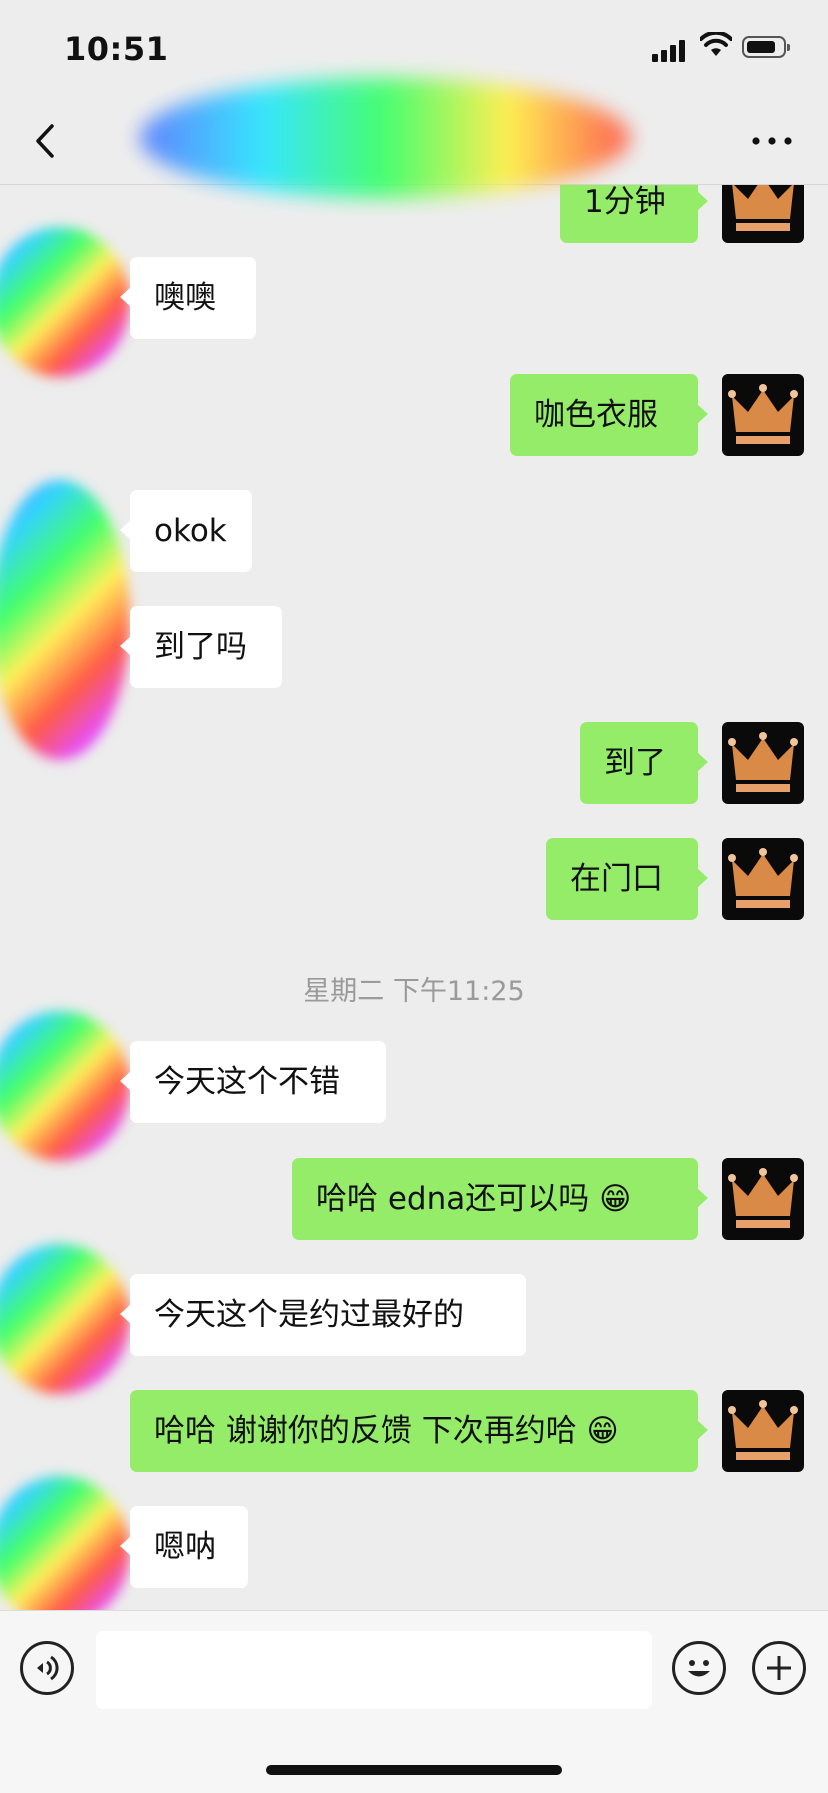 This screenshot has height=1793, width=828. What do you see at coordinates (186, 531) in the screenshot?
I see `incoming-bubble: okok` at bounding box center [186, 531].